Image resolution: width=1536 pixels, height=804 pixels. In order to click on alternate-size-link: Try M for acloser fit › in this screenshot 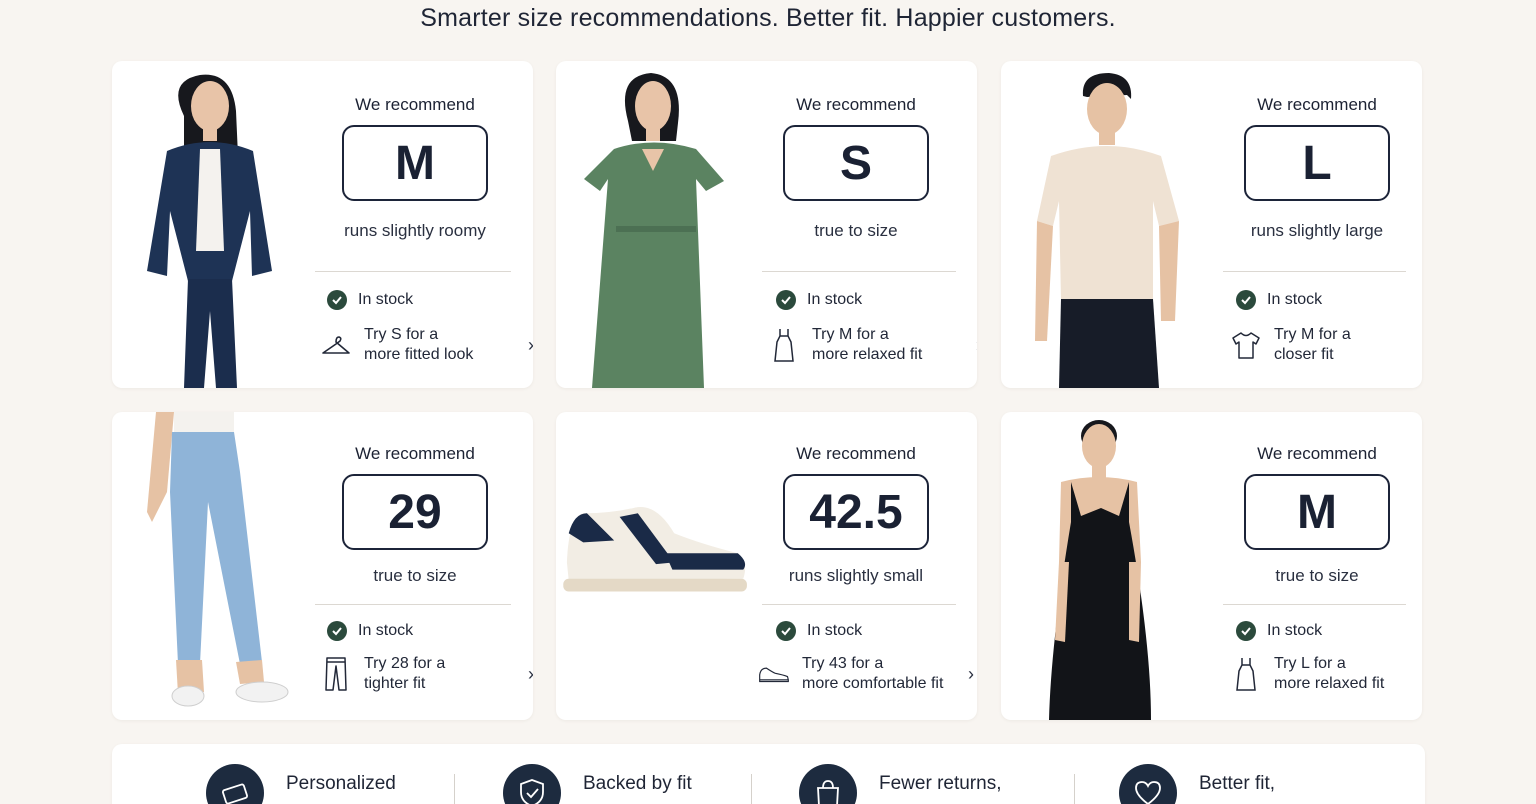, I will do `click(1326, 345)`.